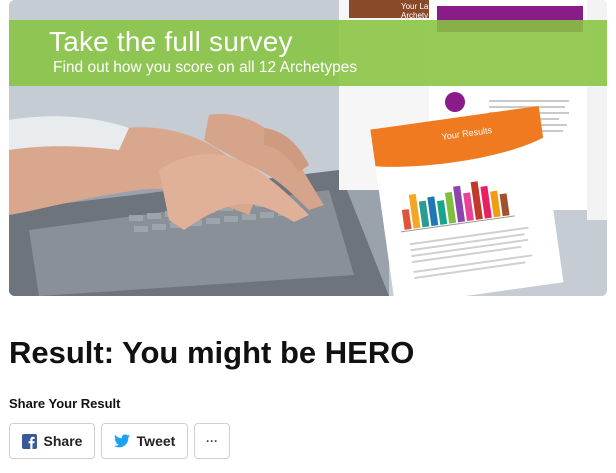 The width and height of the screenshot is (616, 473). I want to click on facebook-share-label: Share, so click(63, 441).